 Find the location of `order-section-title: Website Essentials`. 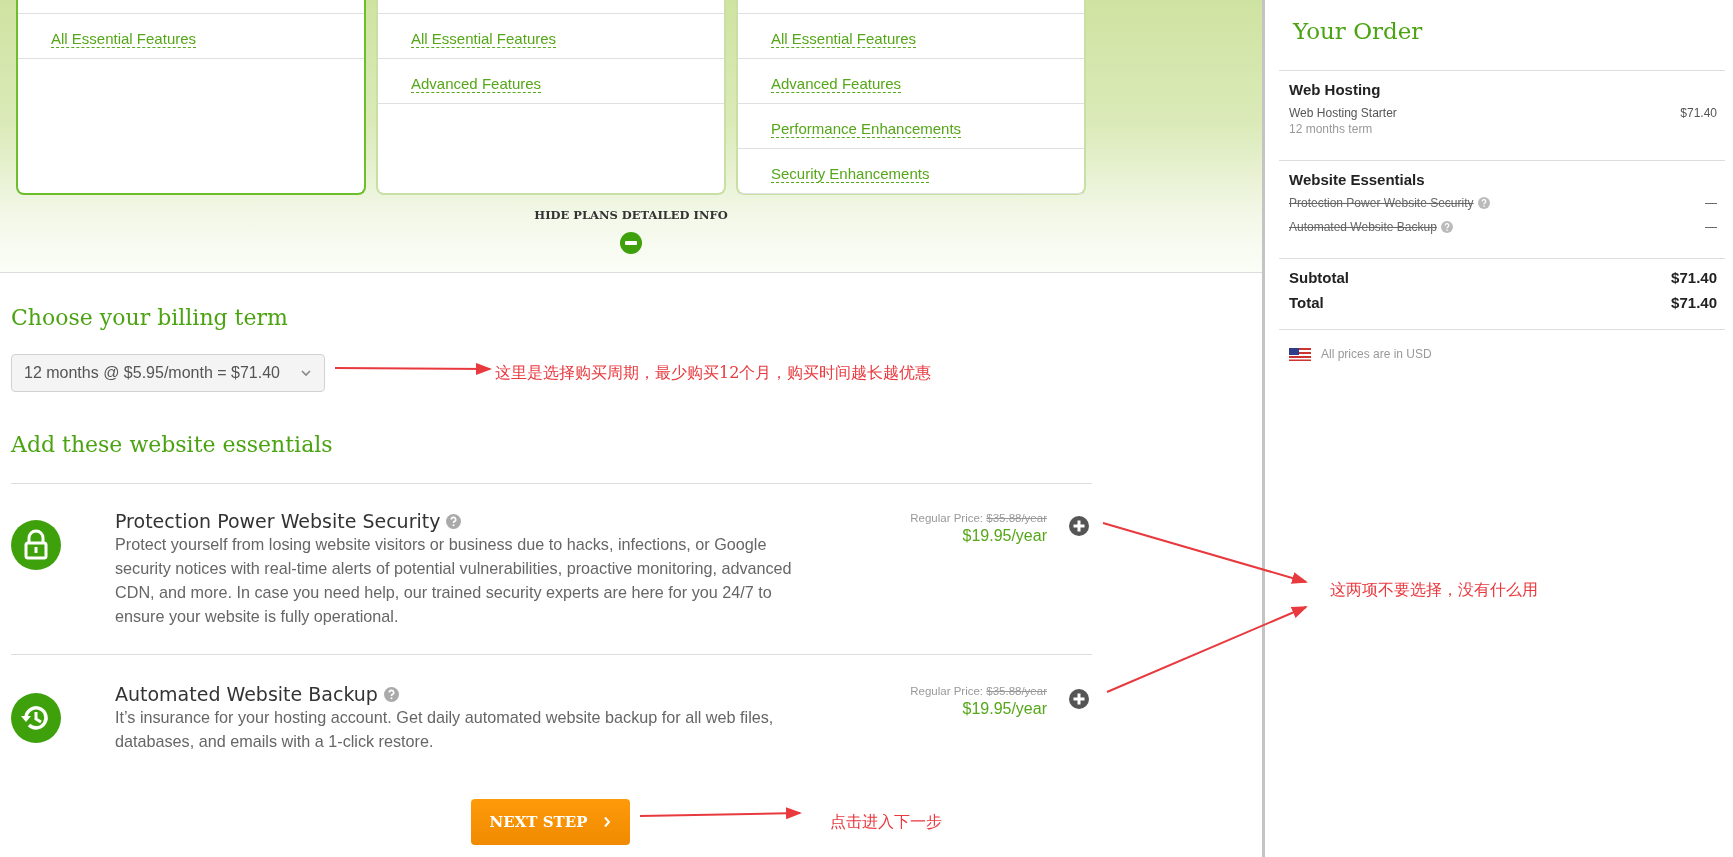

order-section-title: Website Essentials is located at coordinates (1357, 179).